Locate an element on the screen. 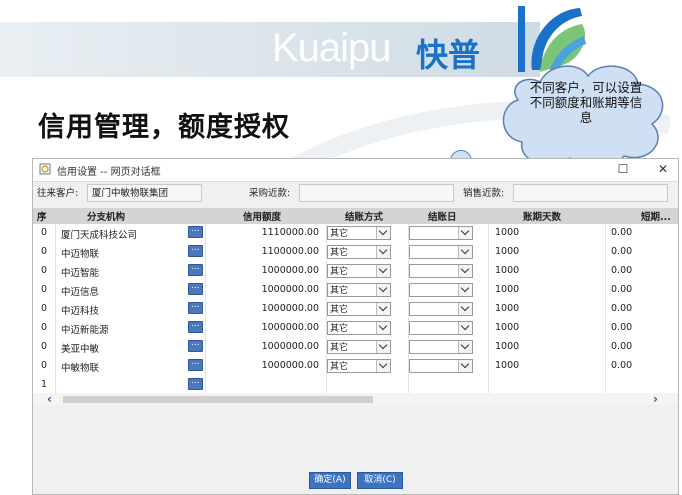 Image resolution: width=682 pixels, height=495 pixels. row-credit: 1100000.00 is located at coordinates (290, 251).